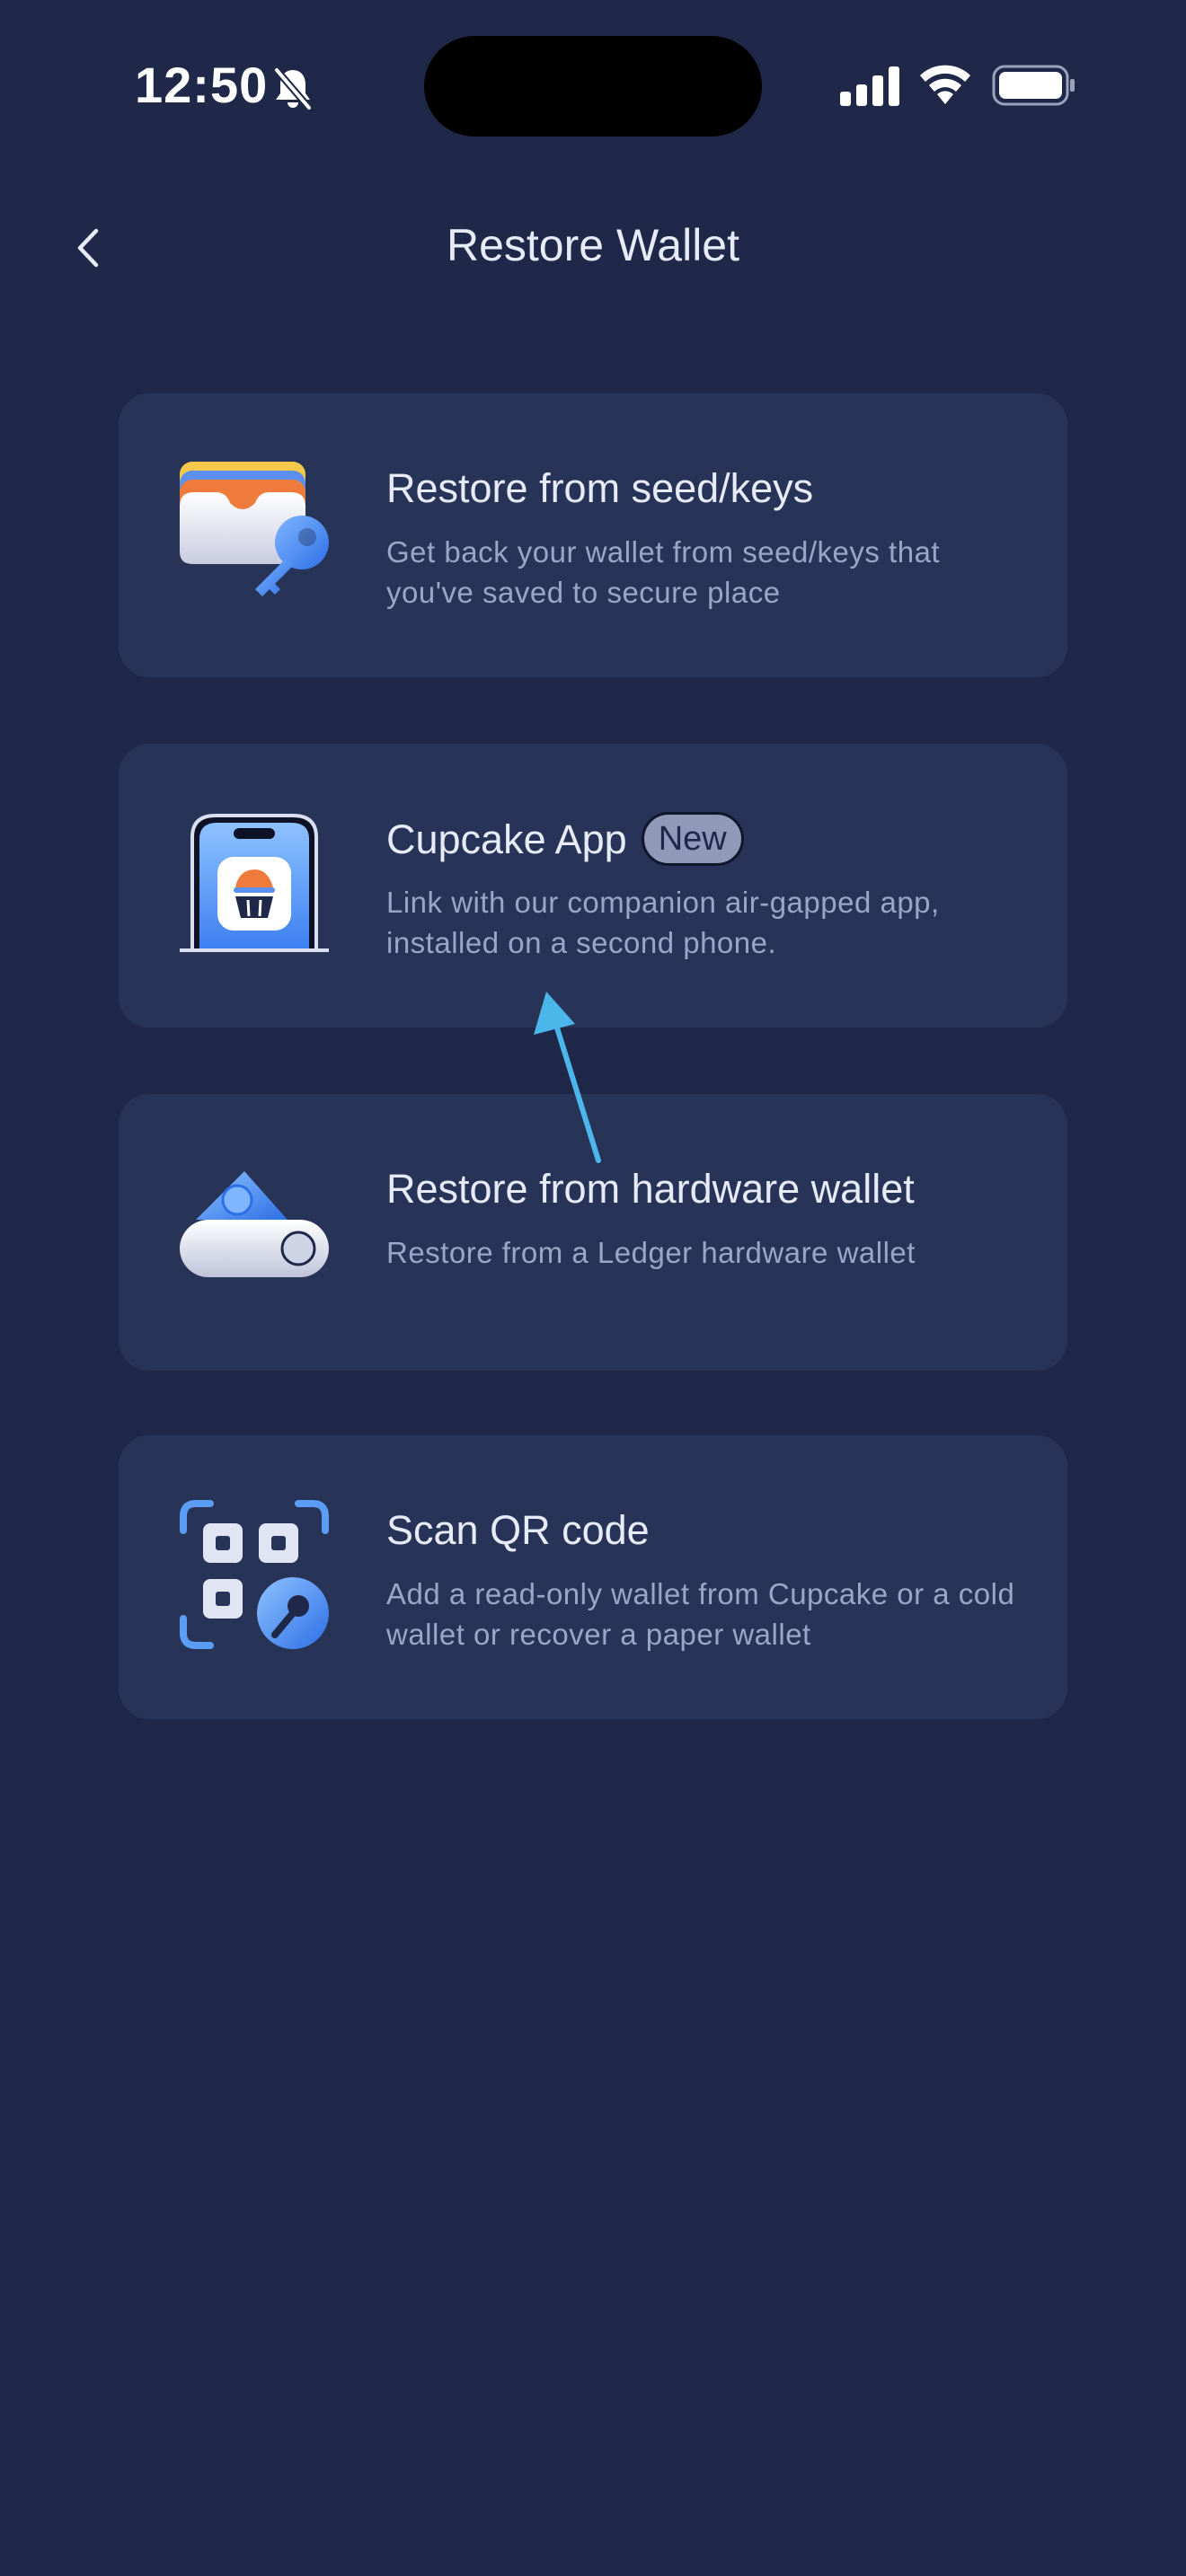  I want to click on option-title: Restore from hardware wallet, so click(650, 1189).